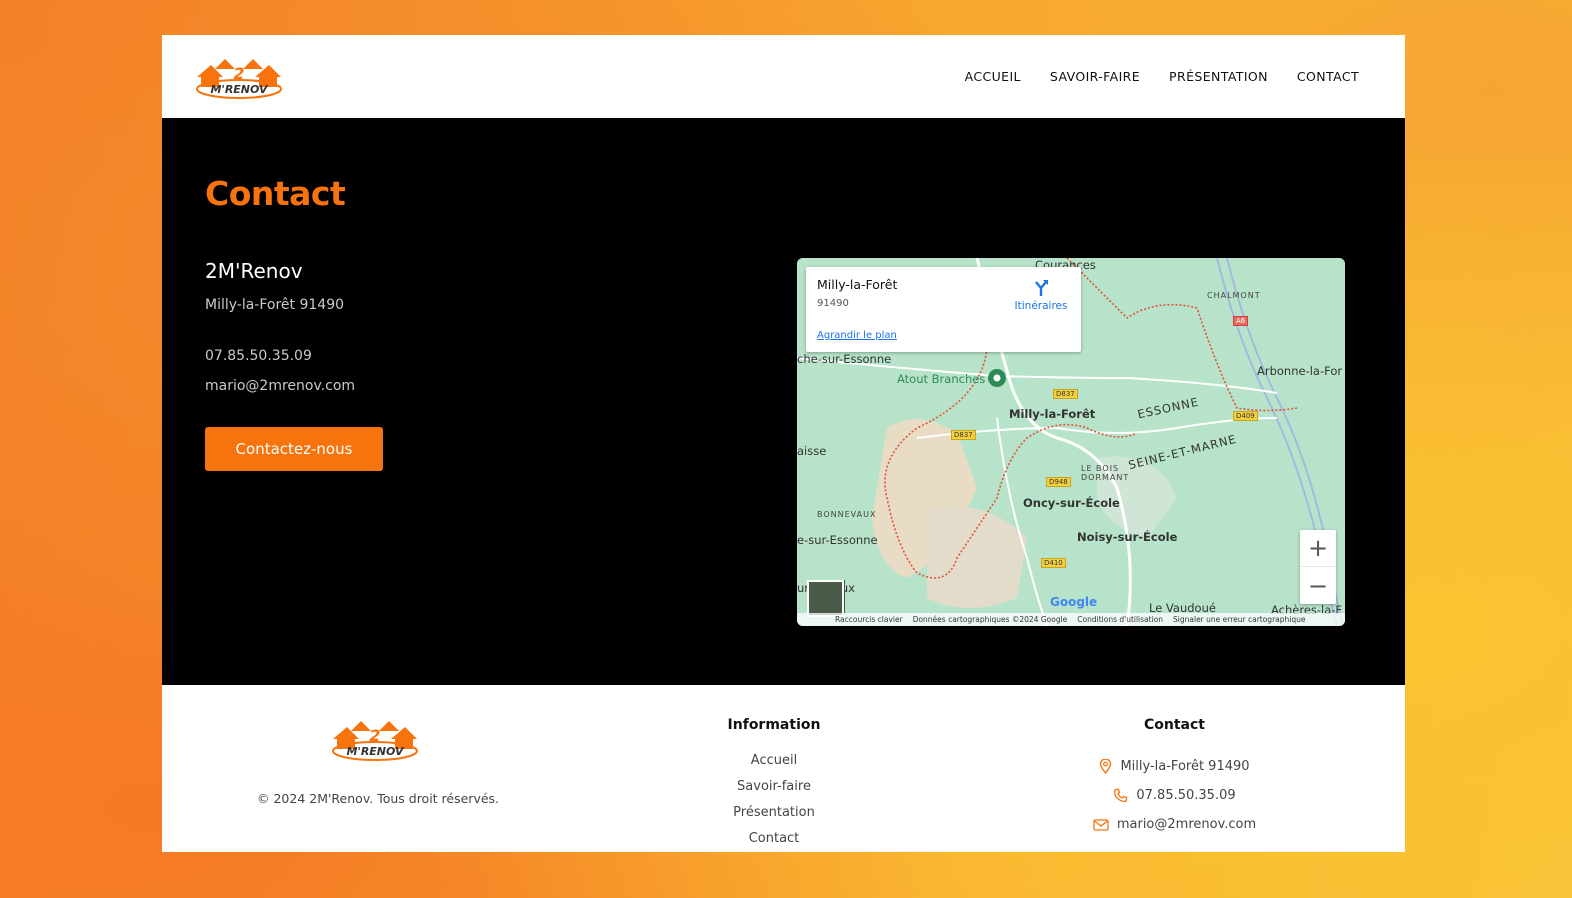 The image size is (1572, 898). Describe the element at coordinates (1041, 306) in the screenshot. I see `directions-label: Itinéraires` at that location.